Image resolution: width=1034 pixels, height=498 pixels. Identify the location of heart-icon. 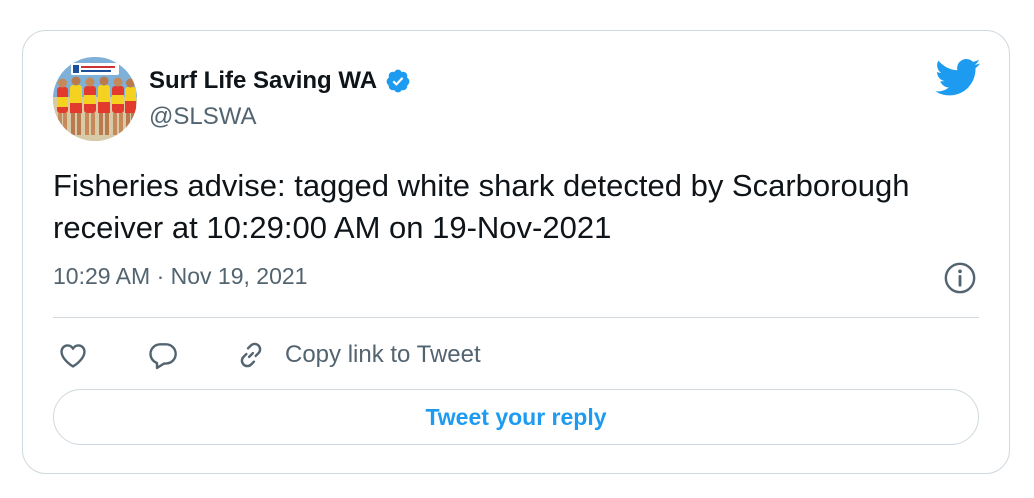
(73, 356).